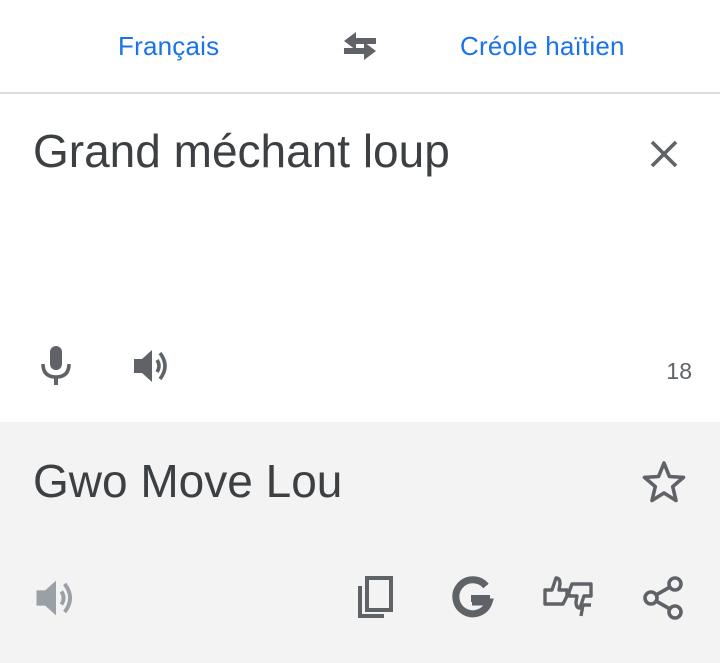  I want to click on close-icon, so click(664, 154).